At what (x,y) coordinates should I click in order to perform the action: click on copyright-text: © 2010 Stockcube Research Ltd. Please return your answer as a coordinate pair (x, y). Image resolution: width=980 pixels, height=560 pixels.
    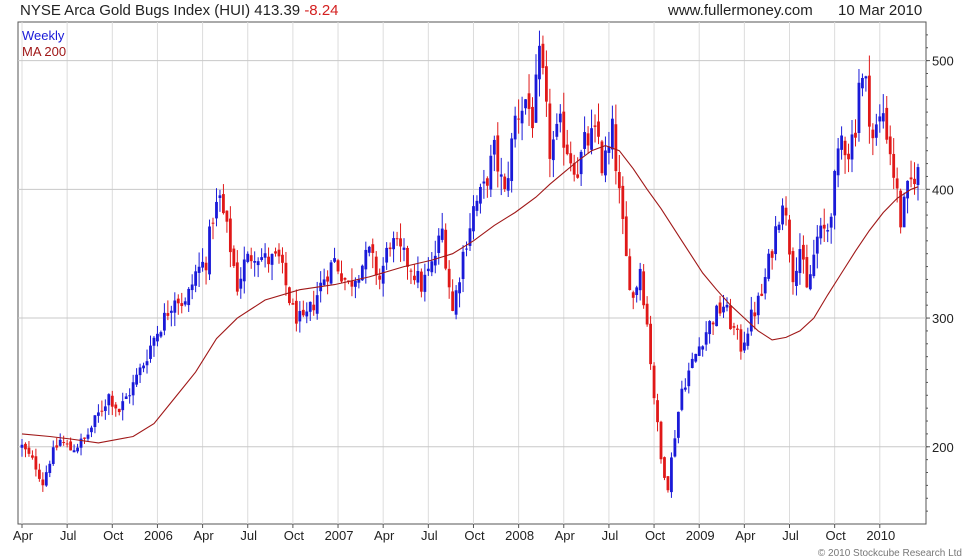
    Looking at the image, I should click on (889, 553).